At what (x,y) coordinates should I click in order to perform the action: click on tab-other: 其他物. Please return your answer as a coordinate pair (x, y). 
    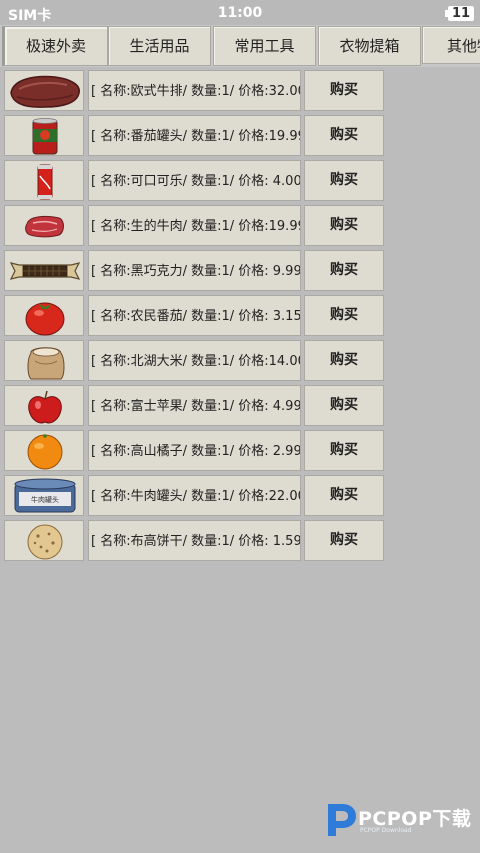
    Looking at the image, I should click on (451, 45).